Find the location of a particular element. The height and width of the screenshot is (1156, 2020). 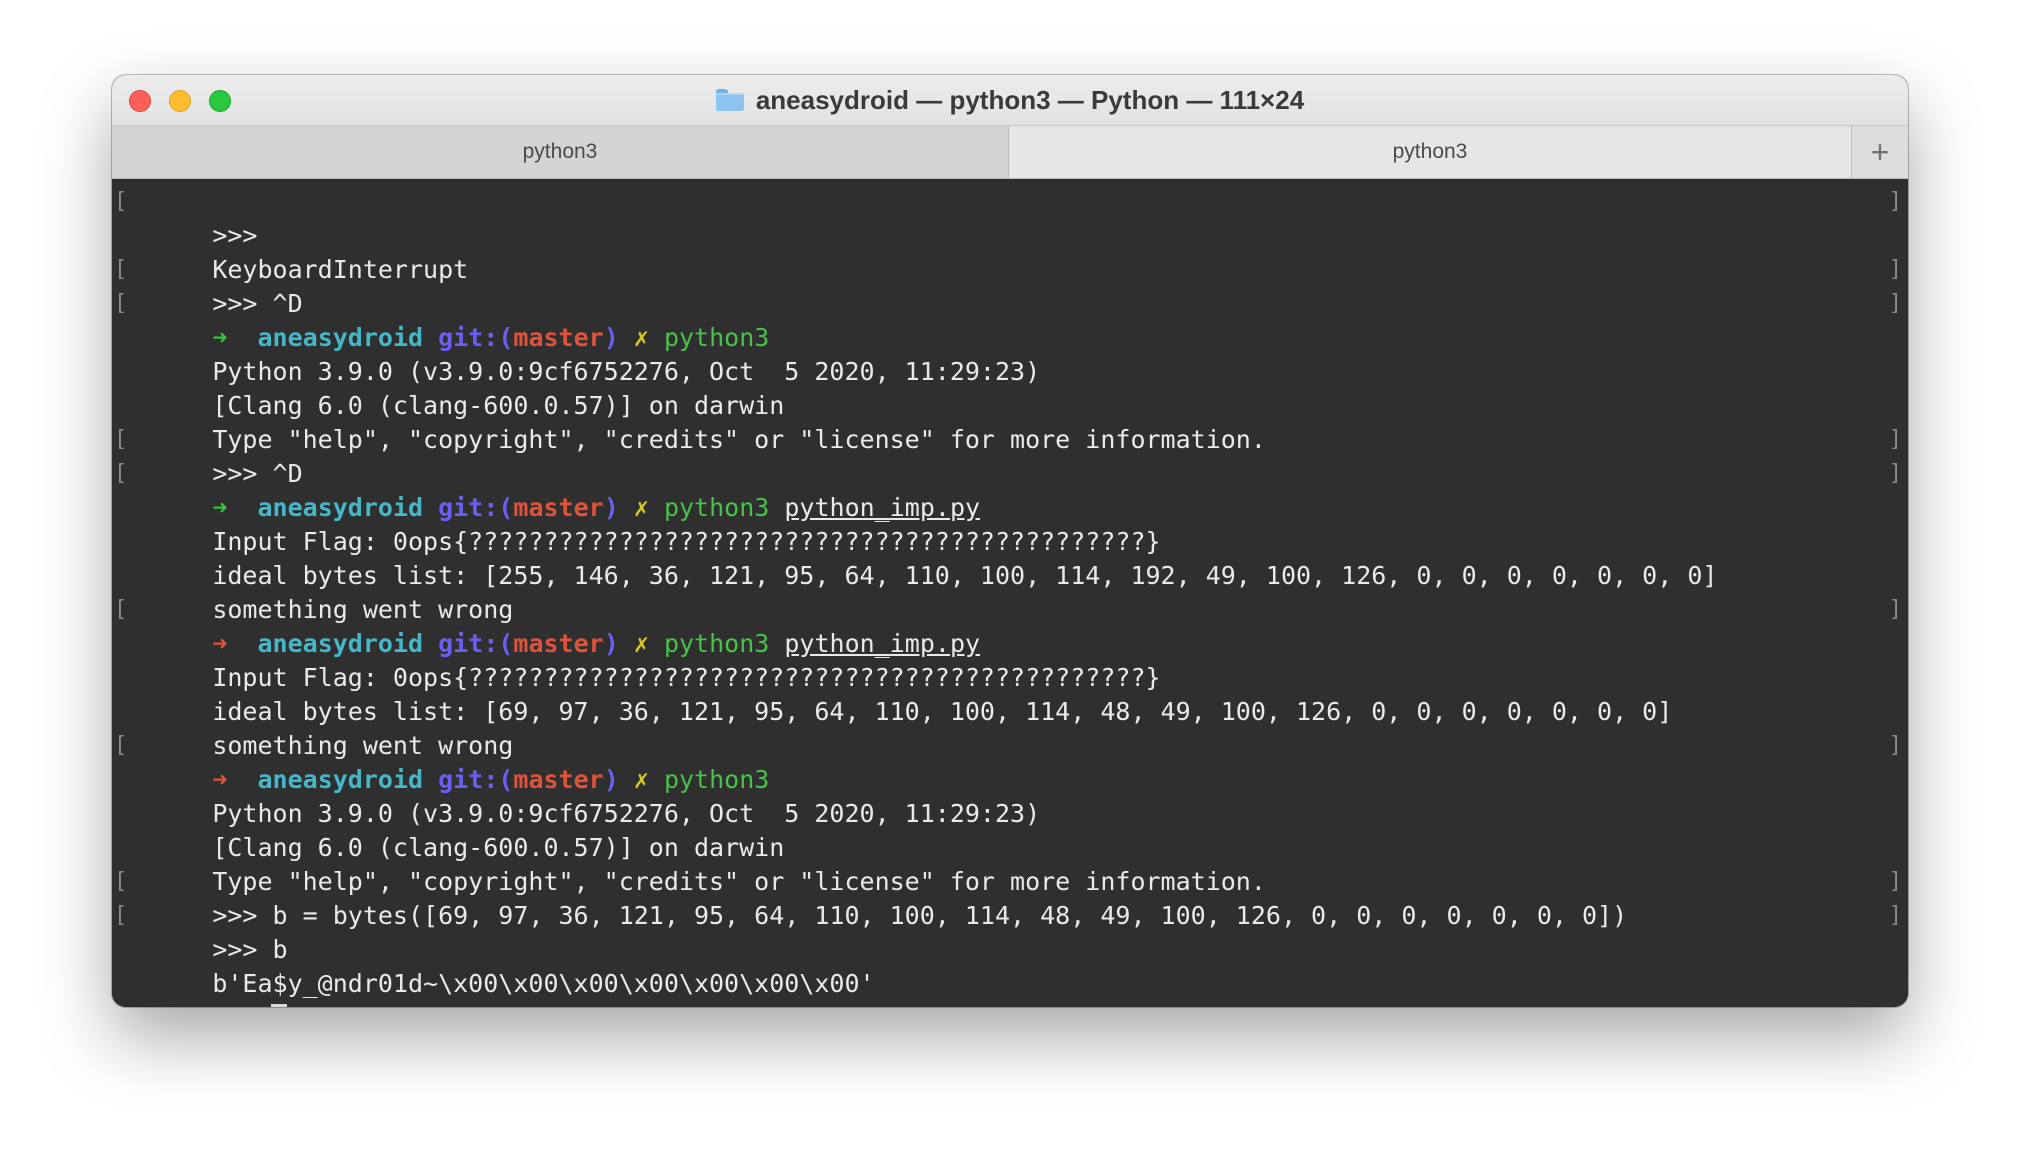

tab-python3-first: python3 is located at coordinates (560, 152).